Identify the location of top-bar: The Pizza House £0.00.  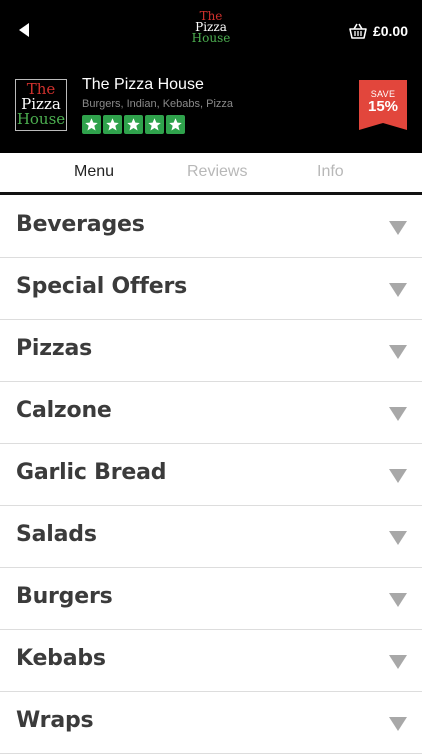
(211, 31).